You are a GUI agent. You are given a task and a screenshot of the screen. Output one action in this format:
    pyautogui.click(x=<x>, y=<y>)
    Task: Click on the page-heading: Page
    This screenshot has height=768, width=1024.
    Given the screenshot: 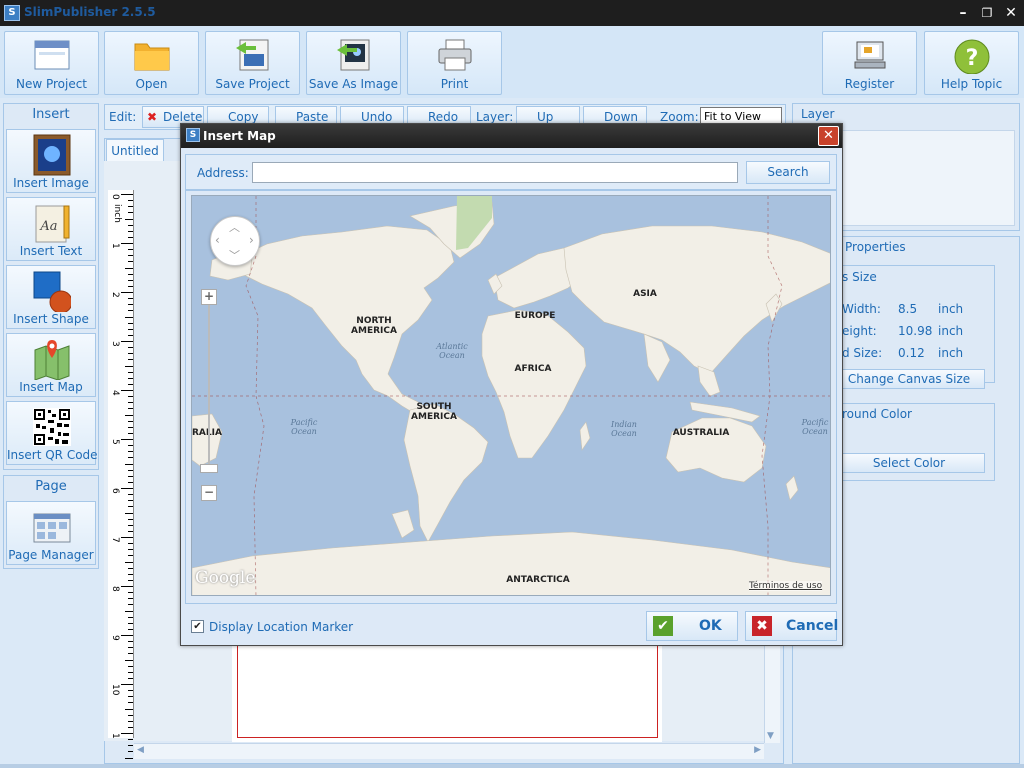 What is the action you would take?
    pyautogui.click(x=51, y=486)
    